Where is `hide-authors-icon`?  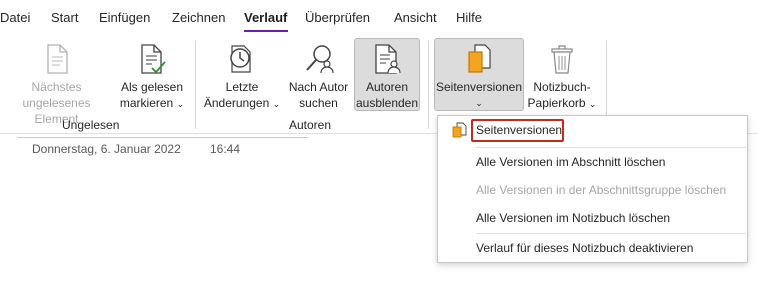 hide-authors-icon is located at coordinates (387, 59).